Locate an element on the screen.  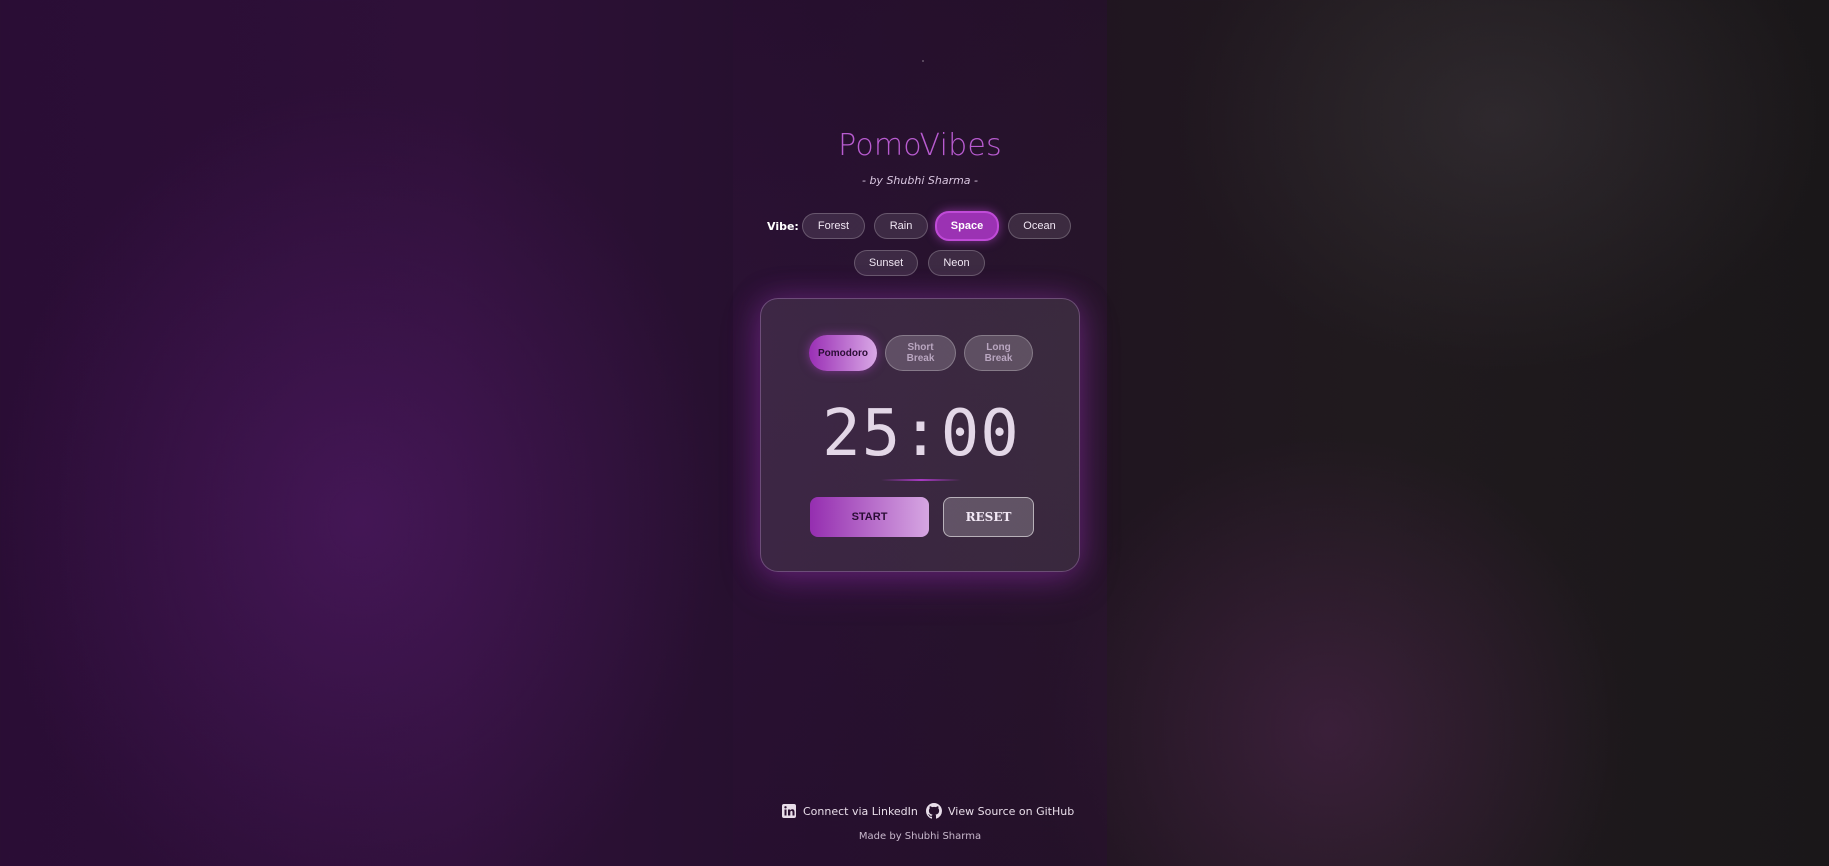
vibe-label: Vibe: is located at coordinates (783, 226).